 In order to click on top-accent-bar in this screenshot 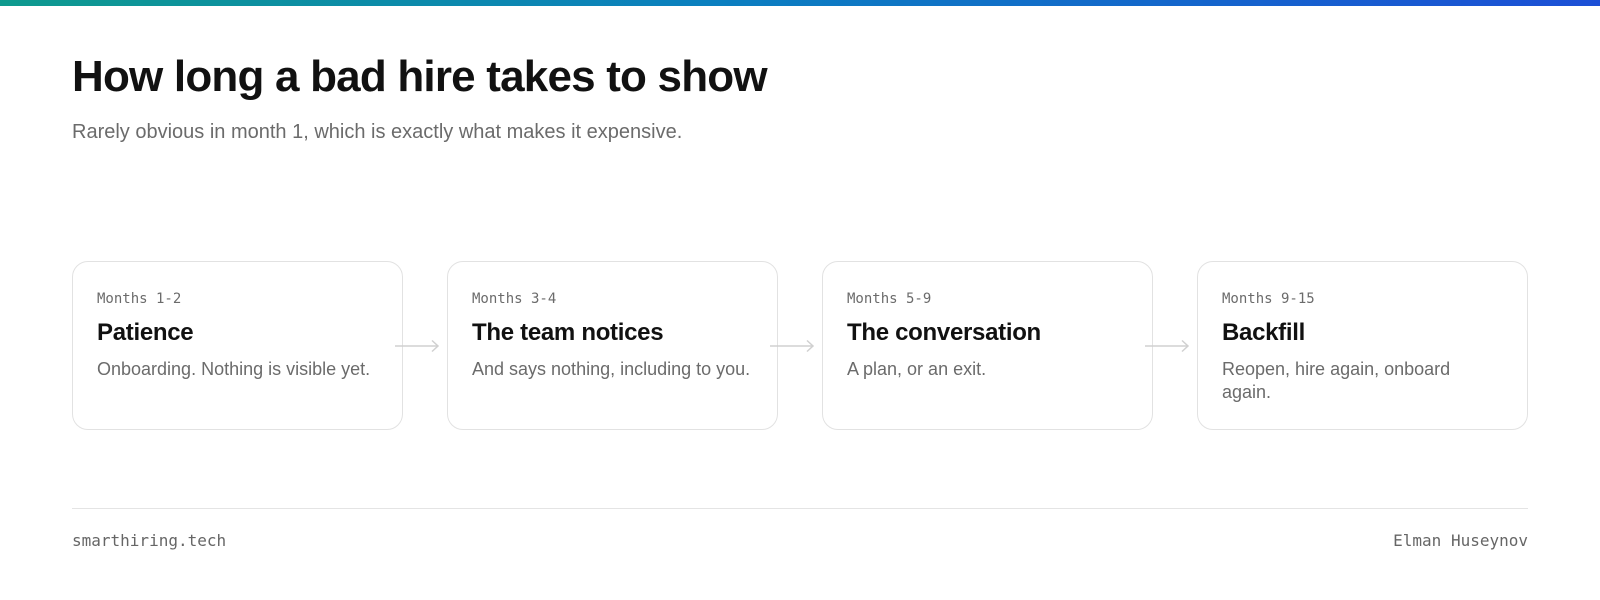, I will do `click(800, 3)`.